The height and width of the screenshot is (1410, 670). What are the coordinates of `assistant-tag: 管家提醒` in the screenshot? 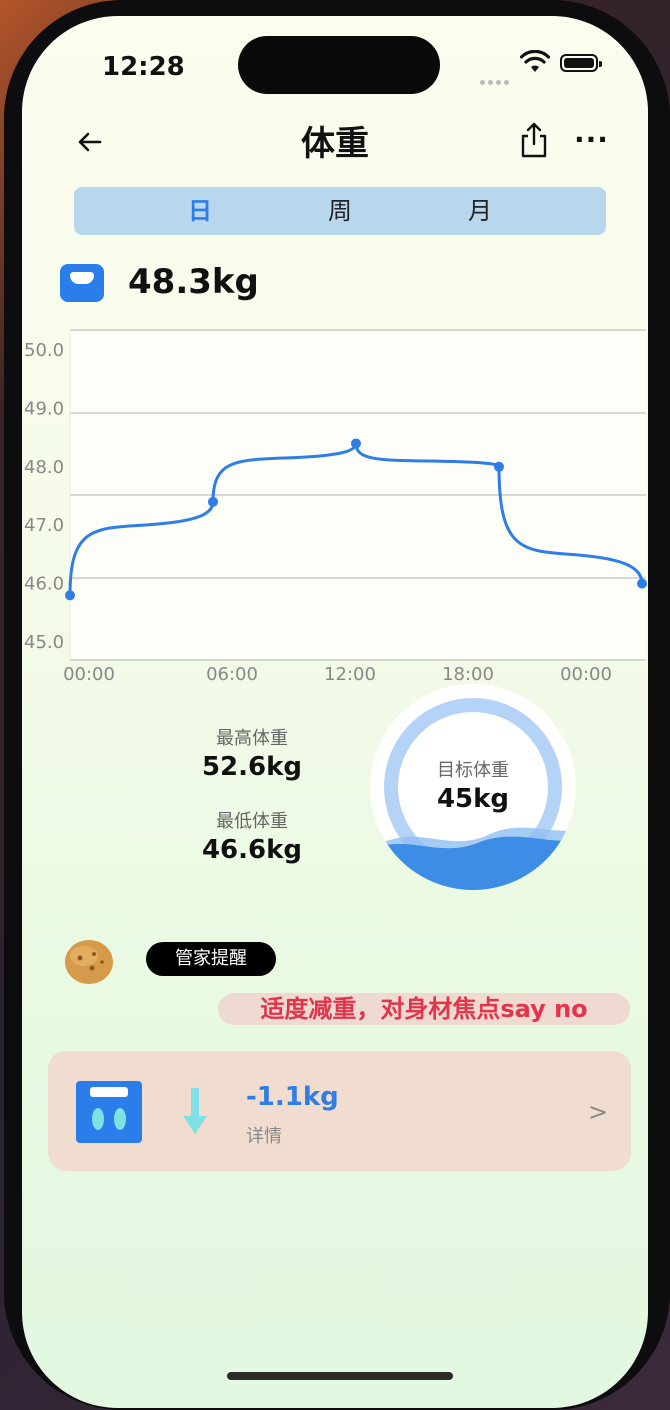 It's located at (211, 959).